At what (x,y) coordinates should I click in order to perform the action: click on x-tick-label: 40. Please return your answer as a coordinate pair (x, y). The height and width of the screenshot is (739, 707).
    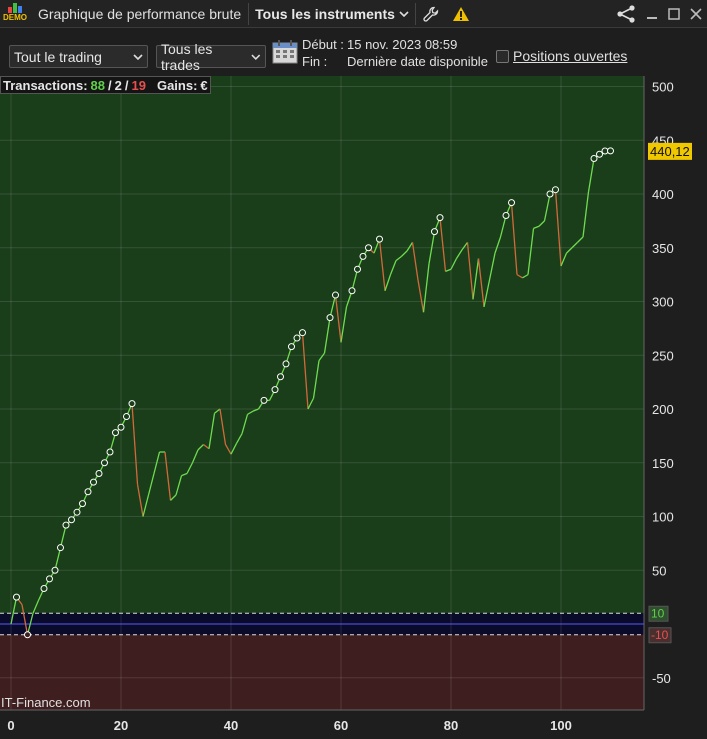
    Looking at the image, I should click on (231, 725).